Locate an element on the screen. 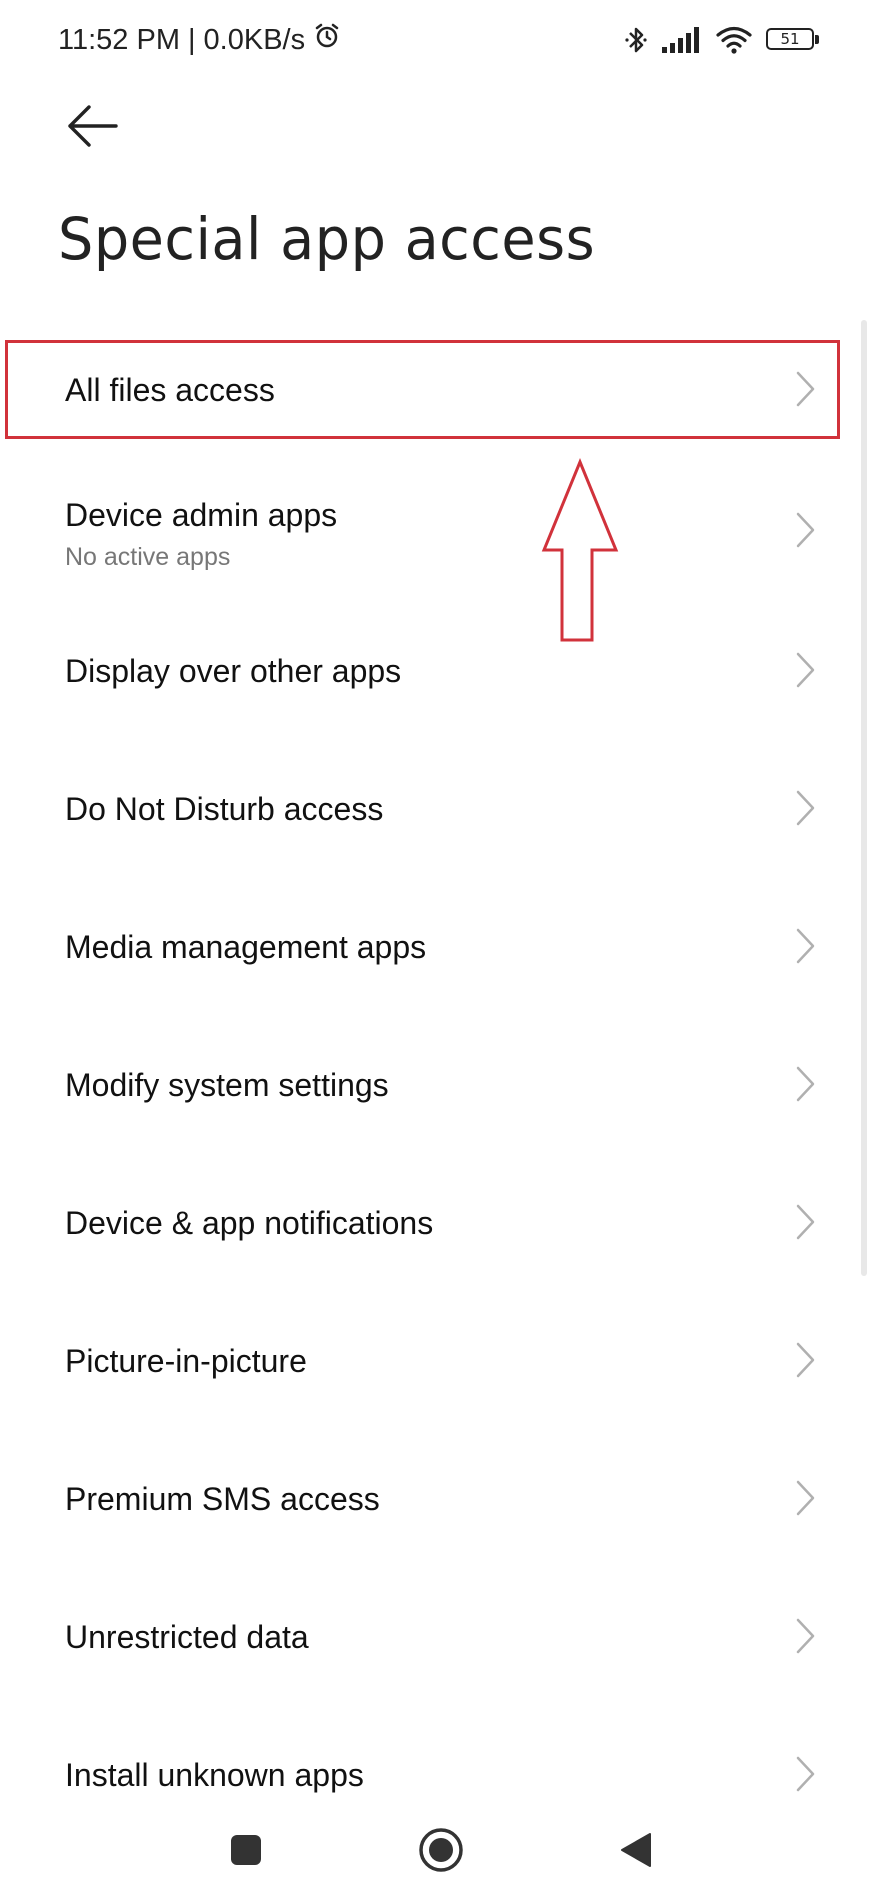  status-bar: 11:52 PM | 0.0KB/s 51 is located at coordinates (435, 40).